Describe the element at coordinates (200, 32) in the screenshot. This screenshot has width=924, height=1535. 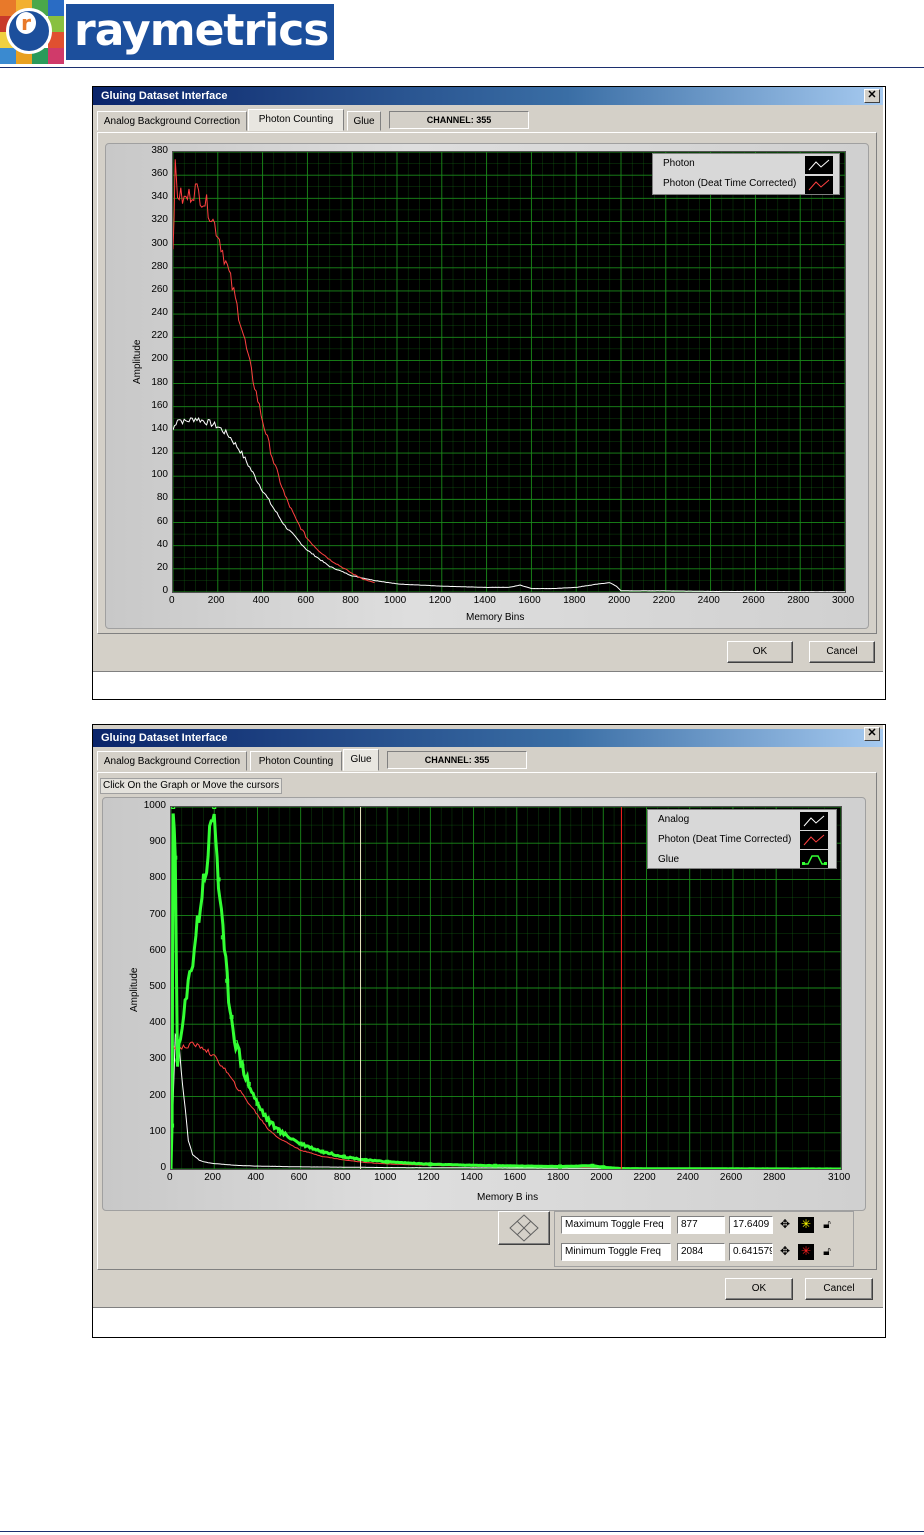
I see `logo-text: raymetrics` at that location.